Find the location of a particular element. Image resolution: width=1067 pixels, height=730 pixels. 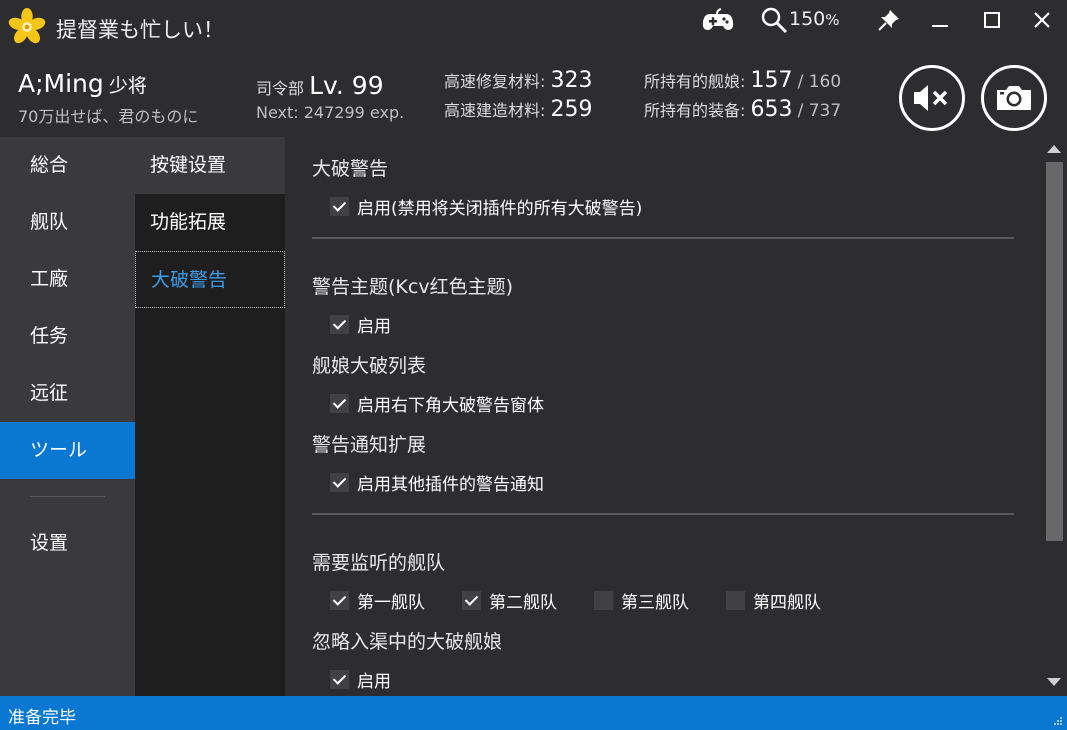

speaker-muted-icon is located at coordinates (931, 98).